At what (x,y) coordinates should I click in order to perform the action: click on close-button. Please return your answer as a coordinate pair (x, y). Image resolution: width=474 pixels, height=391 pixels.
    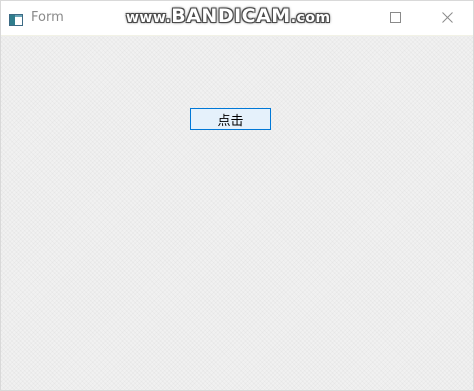
    Looking at the image, I should click on (448, 18).